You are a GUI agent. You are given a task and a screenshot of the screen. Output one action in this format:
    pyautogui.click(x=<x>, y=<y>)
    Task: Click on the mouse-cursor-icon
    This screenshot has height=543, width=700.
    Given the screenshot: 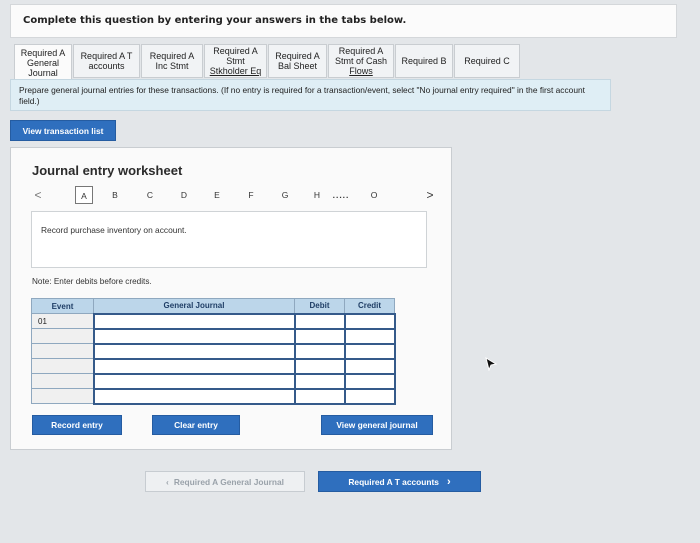 What is the action you would take?
    pyautogui.click(x=491, y=364)
    